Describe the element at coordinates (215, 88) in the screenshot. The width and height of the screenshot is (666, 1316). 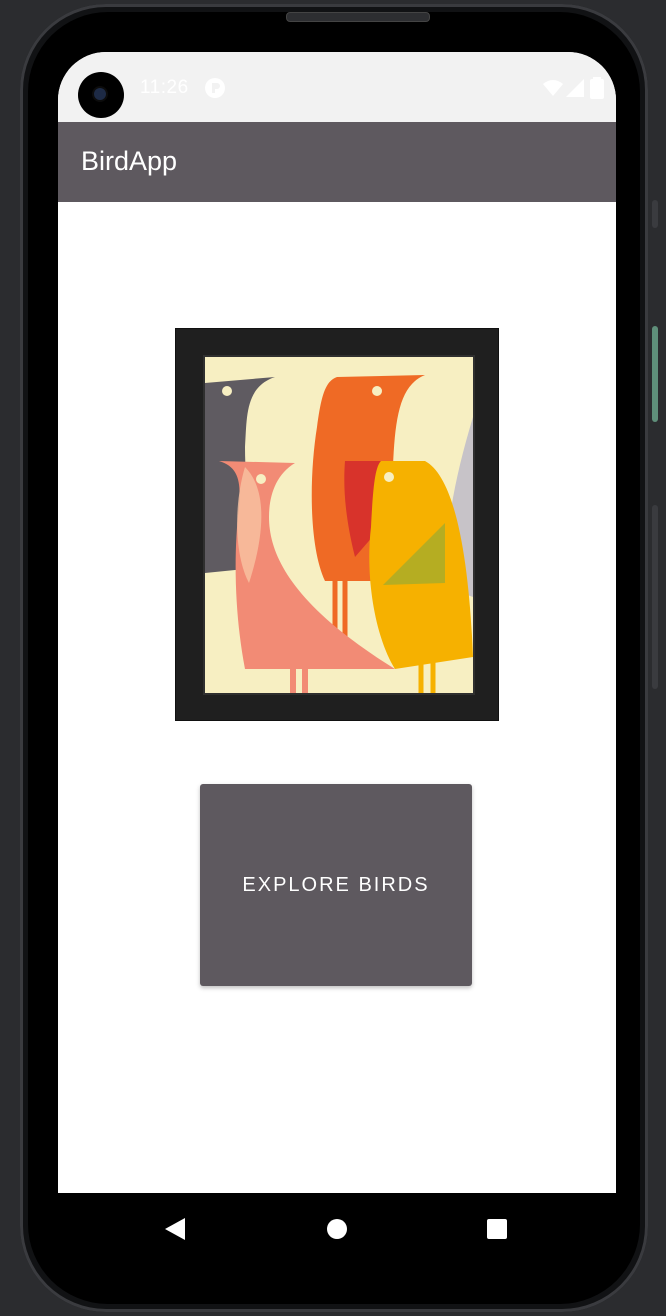
I see `notification-app-icon` at that location.